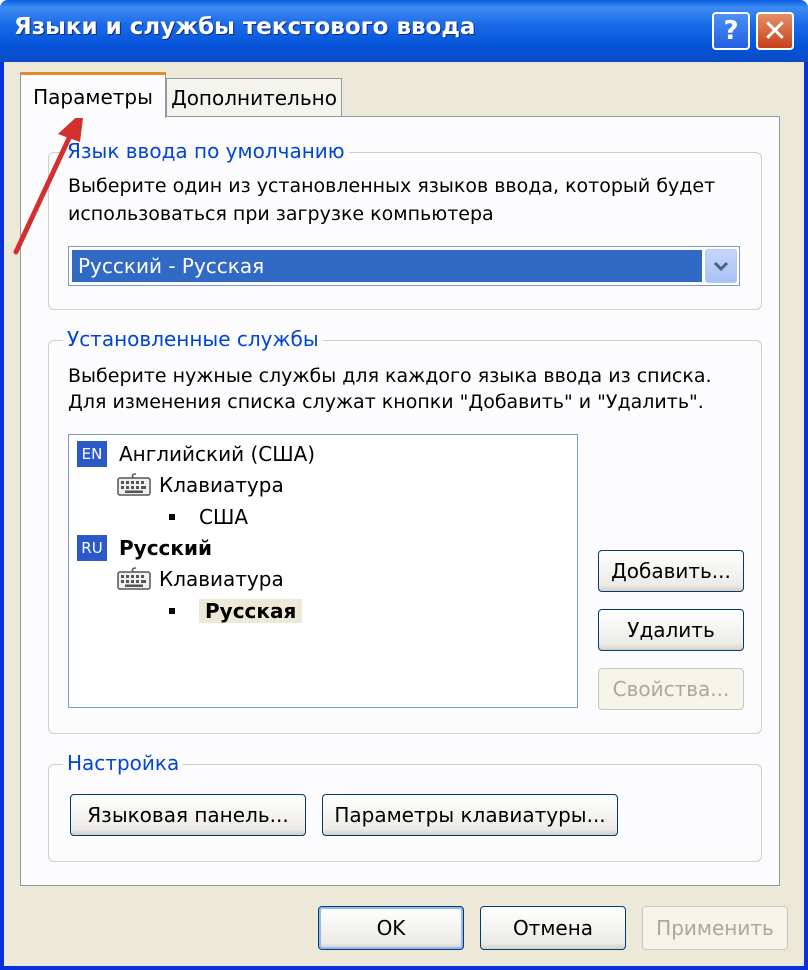 The image size is (808, 970). I want to click on help-button: ?, so click(731, 31).